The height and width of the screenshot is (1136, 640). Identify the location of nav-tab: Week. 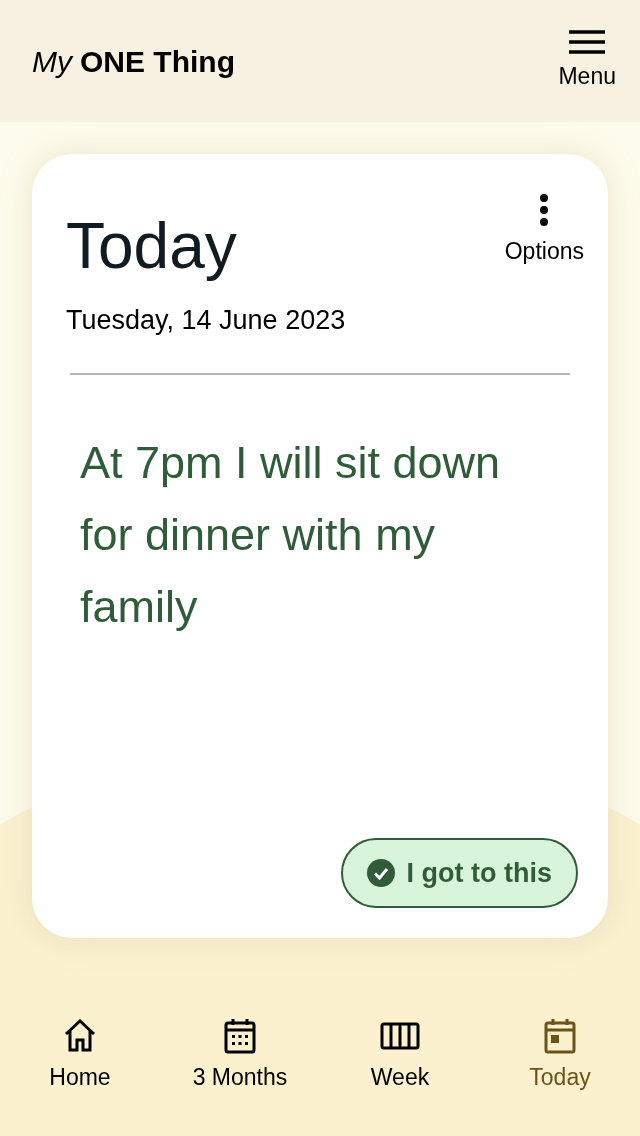
(400, 1055).